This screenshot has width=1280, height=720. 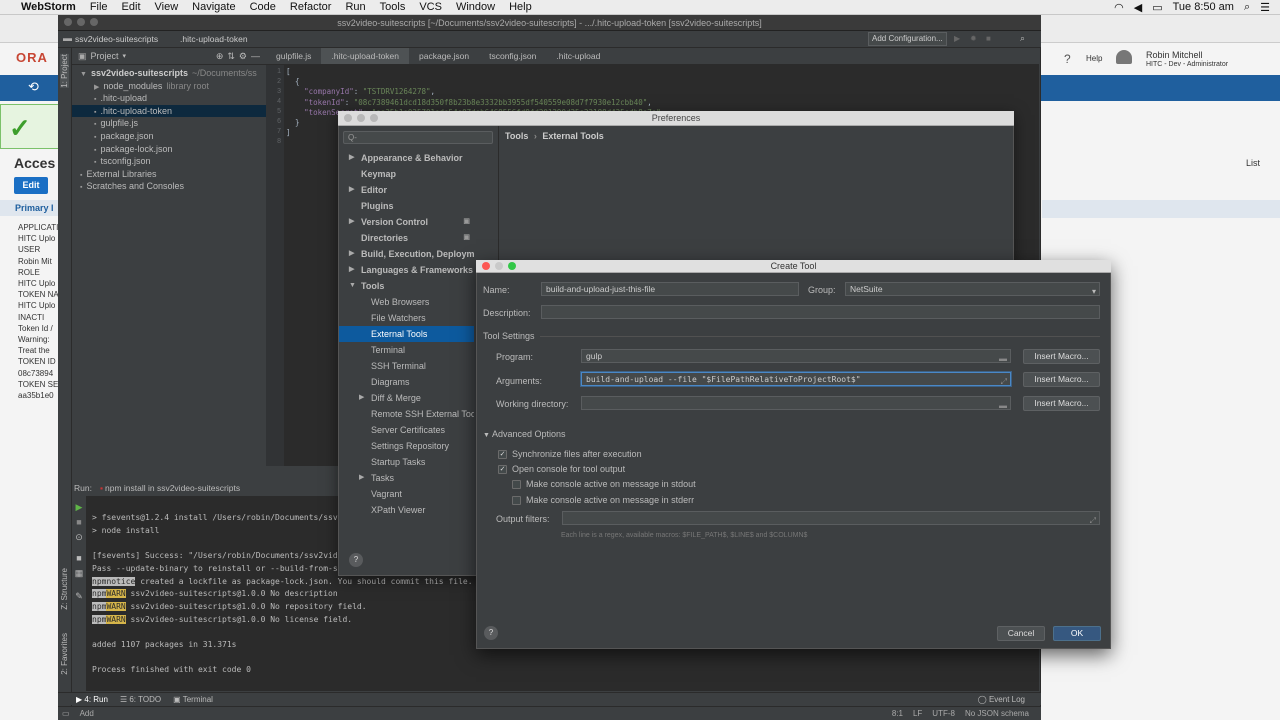 What do you see at coordinates (92, 699) in the screenshot?
I see `run-tool-tab: ▶ 4: Run` at bounding box center [92, 699].